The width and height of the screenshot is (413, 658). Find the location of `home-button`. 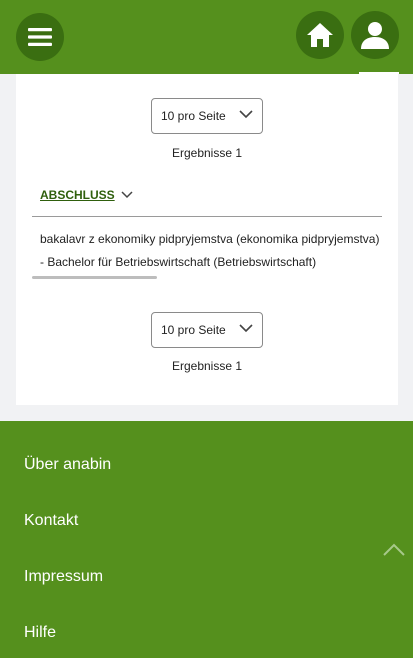

home-button is located at coordinates (320, 35).